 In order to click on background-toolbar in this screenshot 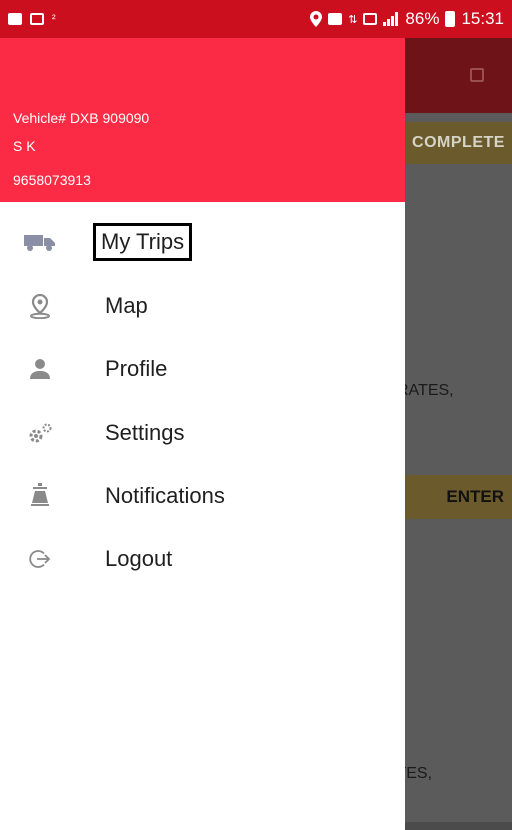, I will do `click(458, 75)`.